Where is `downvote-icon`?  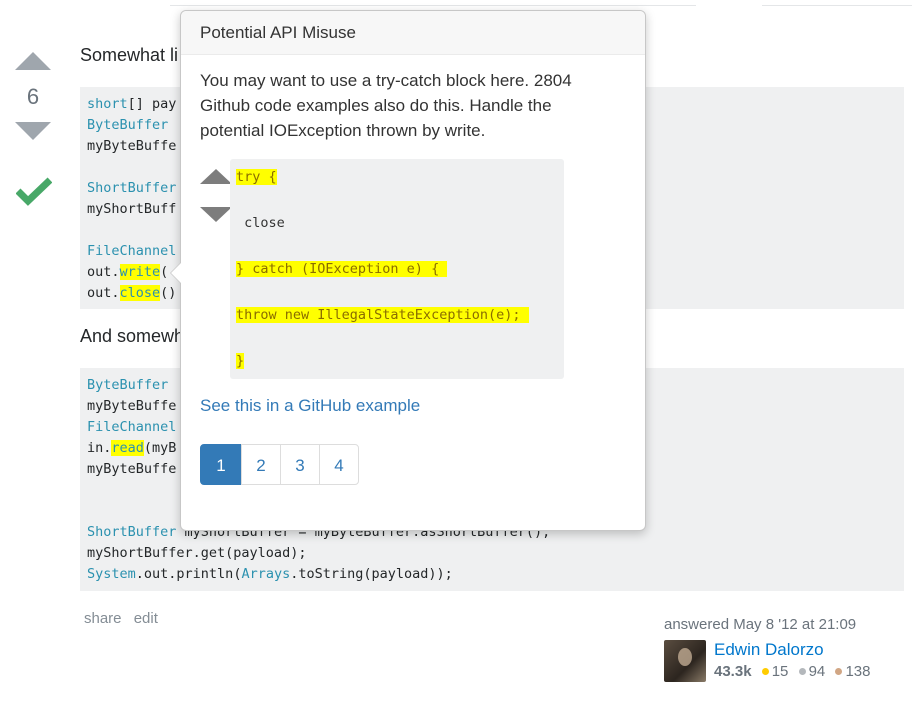 downvote-icon is located at coordinates (33, 131).